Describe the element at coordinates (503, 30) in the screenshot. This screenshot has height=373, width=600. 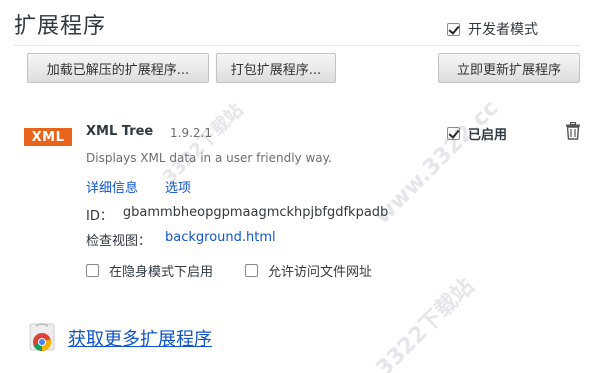
I see `developer-mode-label: 开发者模式` at that location.